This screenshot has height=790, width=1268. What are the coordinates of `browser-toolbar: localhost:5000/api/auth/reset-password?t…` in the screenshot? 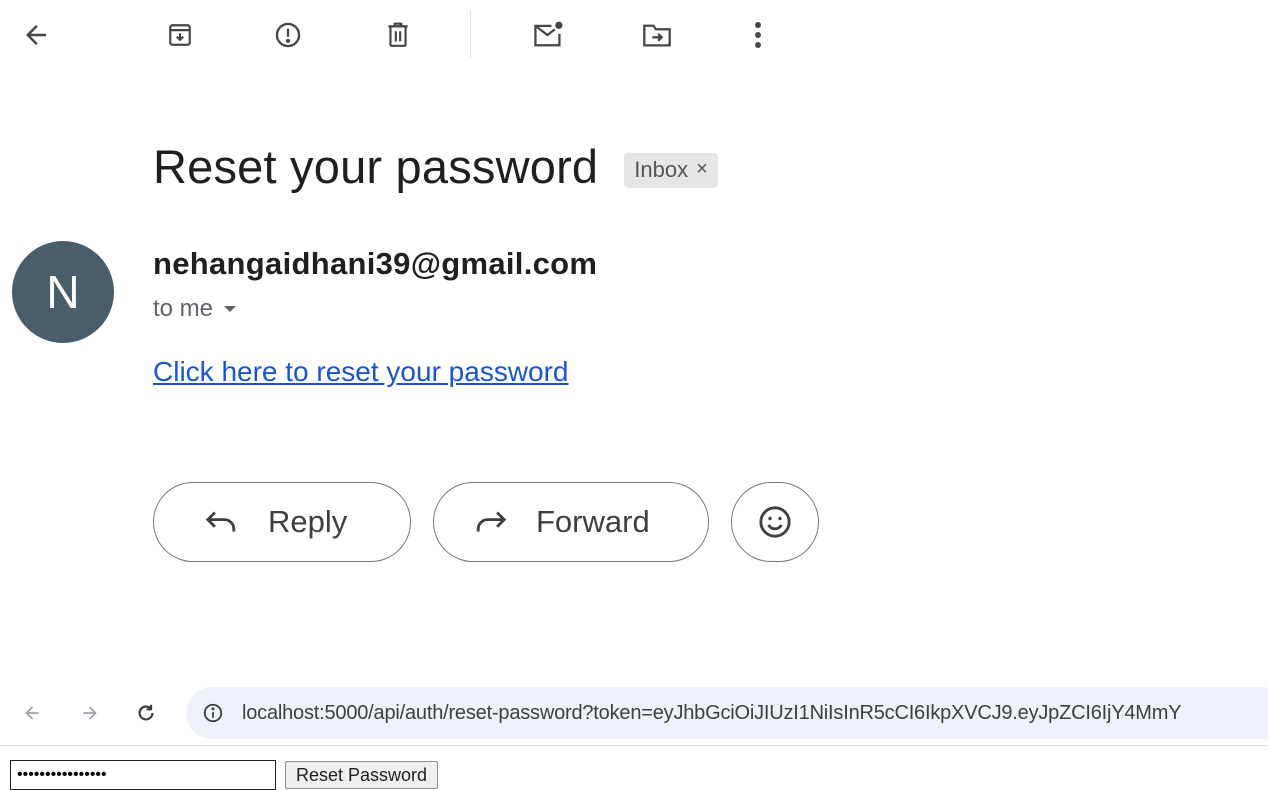 It's located at (634, 713).